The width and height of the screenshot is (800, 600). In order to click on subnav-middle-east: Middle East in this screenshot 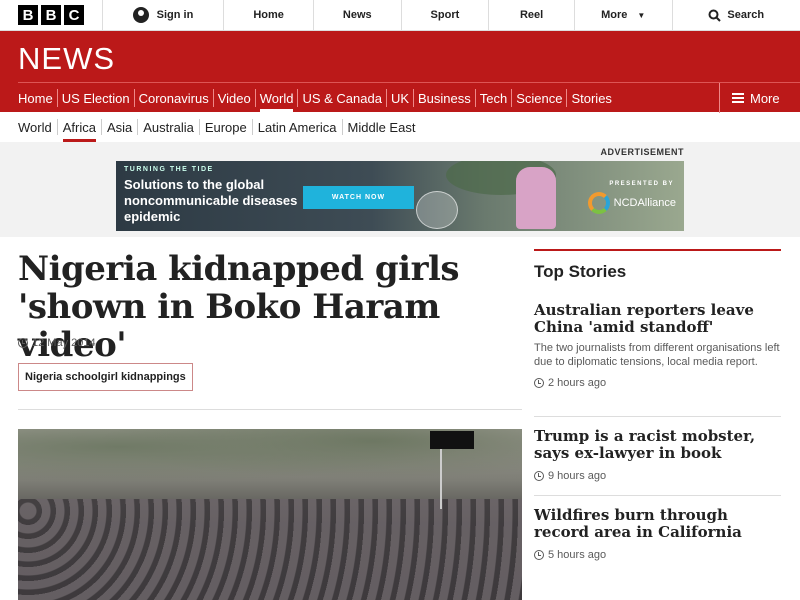, I will do `click(382, 127)`.